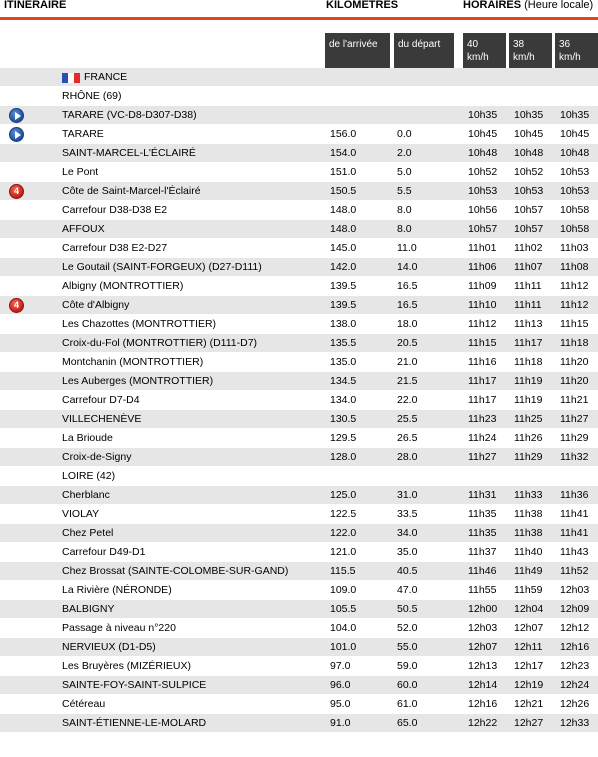 This screenshot has width=598, height=757. I want to click on km-depart: 14.0, so click(407, 267).